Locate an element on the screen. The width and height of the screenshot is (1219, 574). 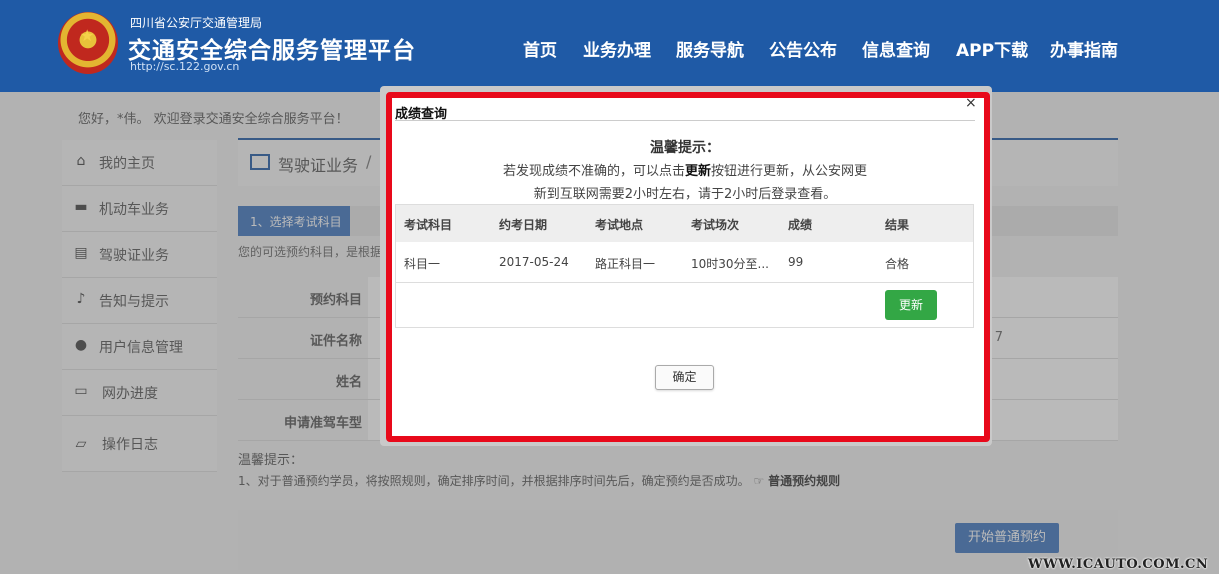
table-cell: 2017-05-24 is located at coordinates (534, 262).